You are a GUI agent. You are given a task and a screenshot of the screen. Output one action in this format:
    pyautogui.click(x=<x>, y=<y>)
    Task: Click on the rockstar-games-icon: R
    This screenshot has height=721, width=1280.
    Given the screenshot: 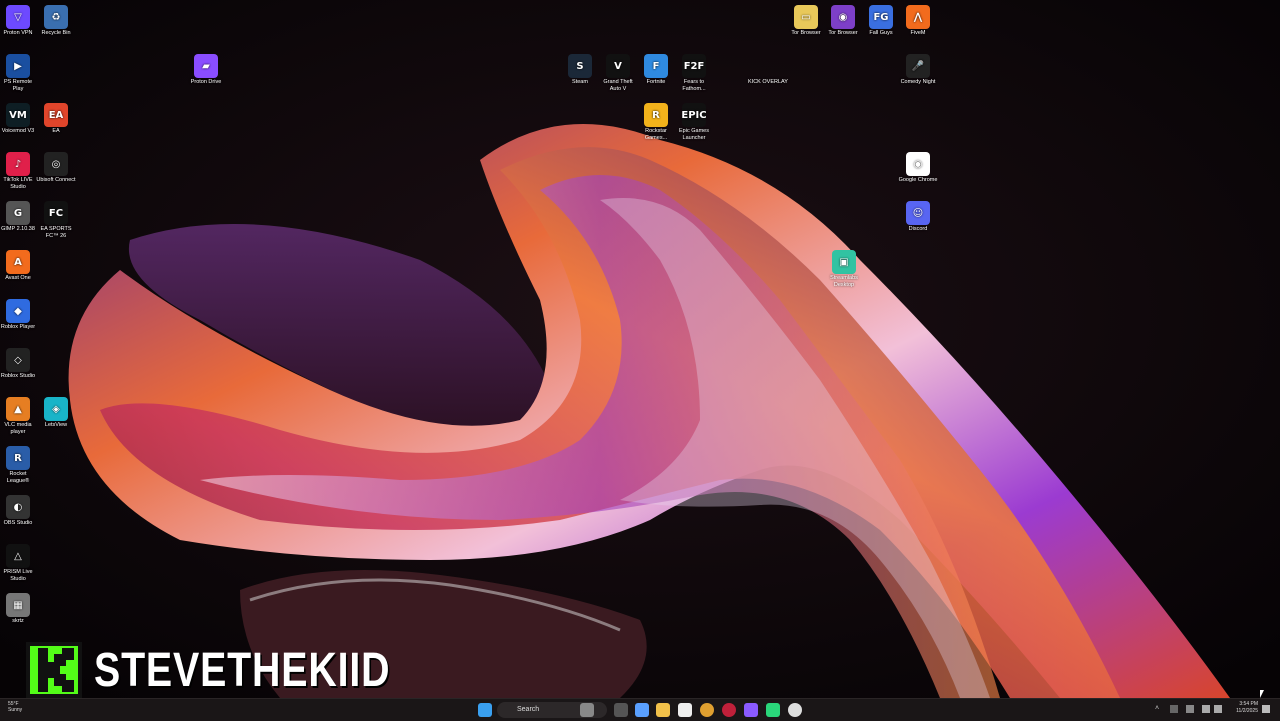 What is the action you would take?
    pyautogui.click(x=656, y=115)
    